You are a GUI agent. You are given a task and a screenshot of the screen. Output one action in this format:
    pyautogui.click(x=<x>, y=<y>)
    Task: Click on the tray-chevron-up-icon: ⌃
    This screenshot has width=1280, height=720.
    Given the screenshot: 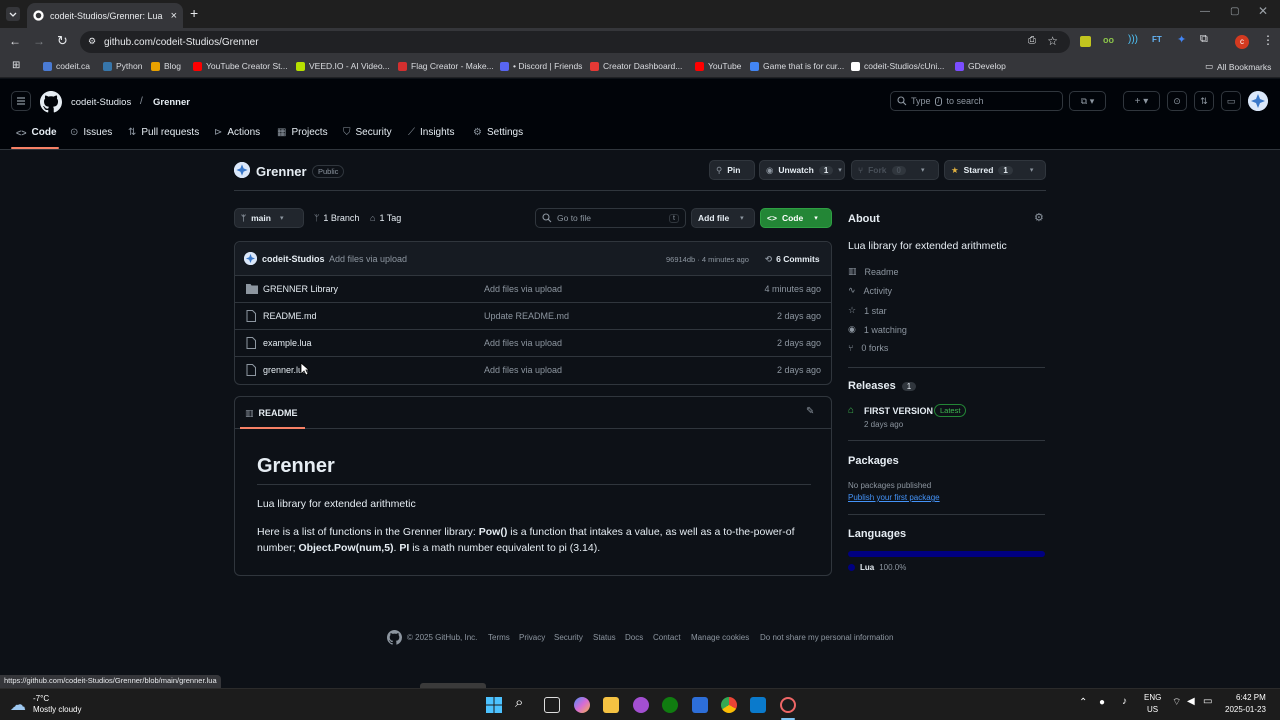 What is the action you would take?
    pyautogui.click(x=1083, y=702)
    